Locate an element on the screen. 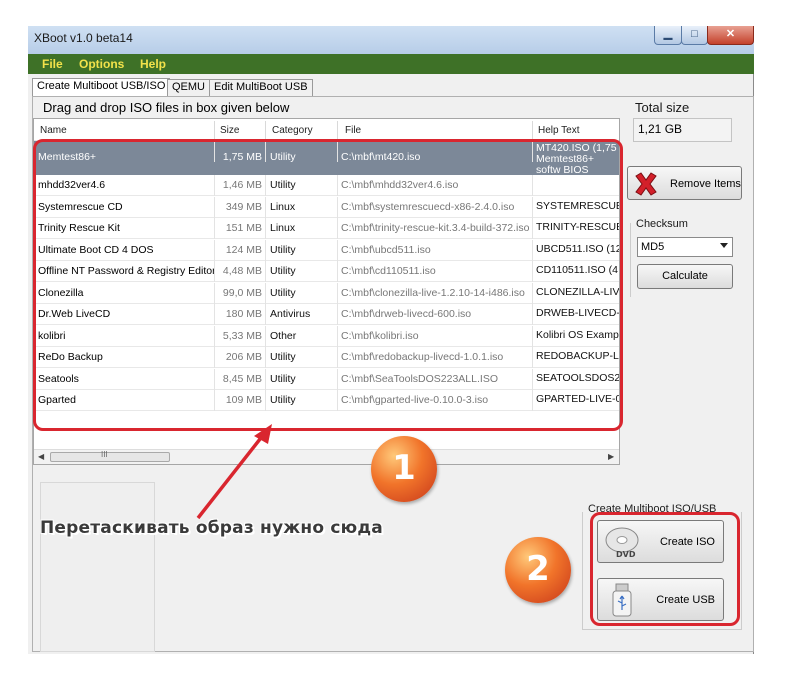 The width and height of the screenshot is (794, 673). step-badge-1: 1 is located at coordinates (404, 469).